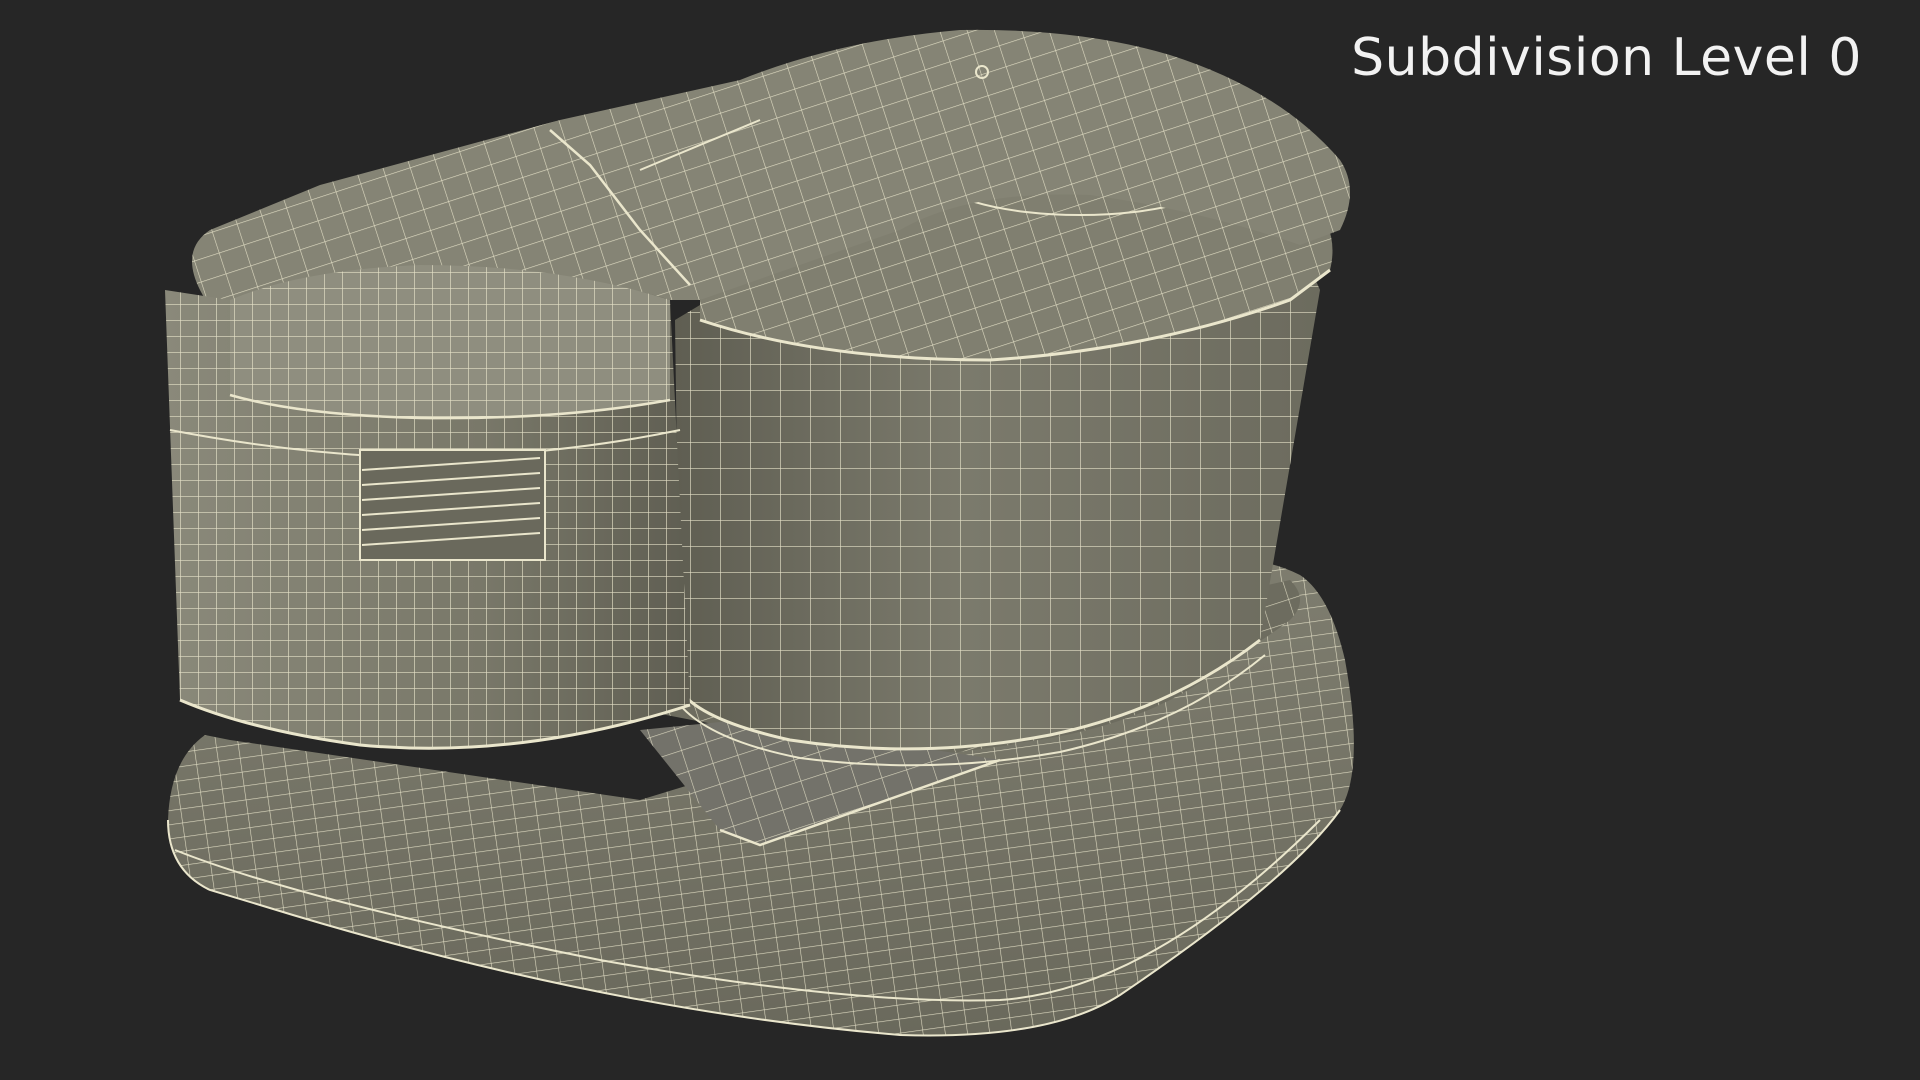 This screenshot has width=1920, height=1080. What do you see at coordinates (450, 342) in the screenshot?
I see `motor-cap` at bounding box center [450, 342].